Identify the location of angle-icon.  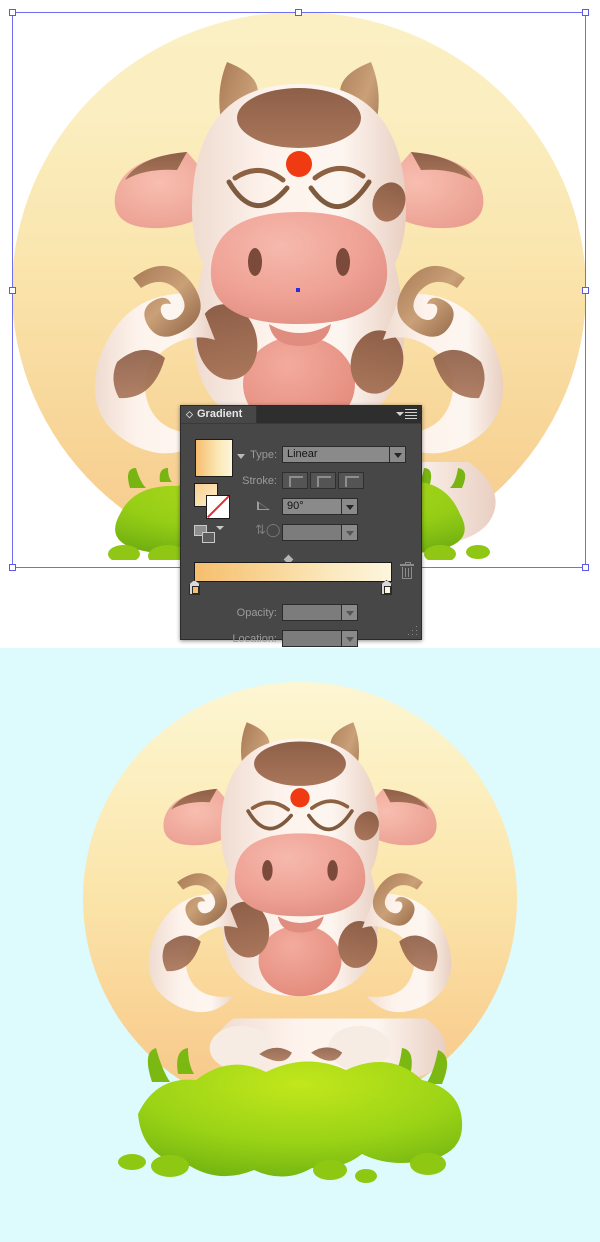
(264, 506).